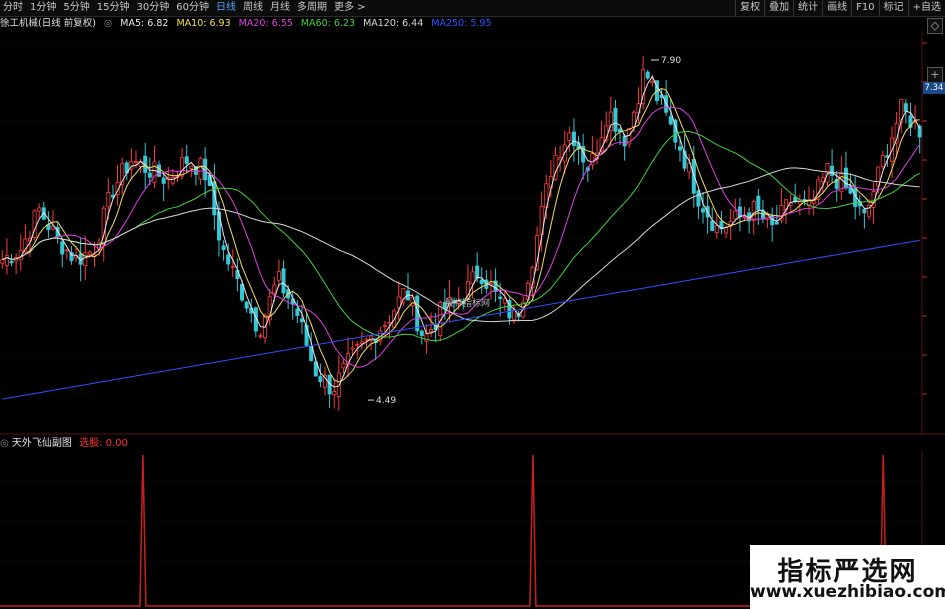 The image size is (945, 609). I want to click on ma5-value: MA5: 6.82, so click(144, 23).